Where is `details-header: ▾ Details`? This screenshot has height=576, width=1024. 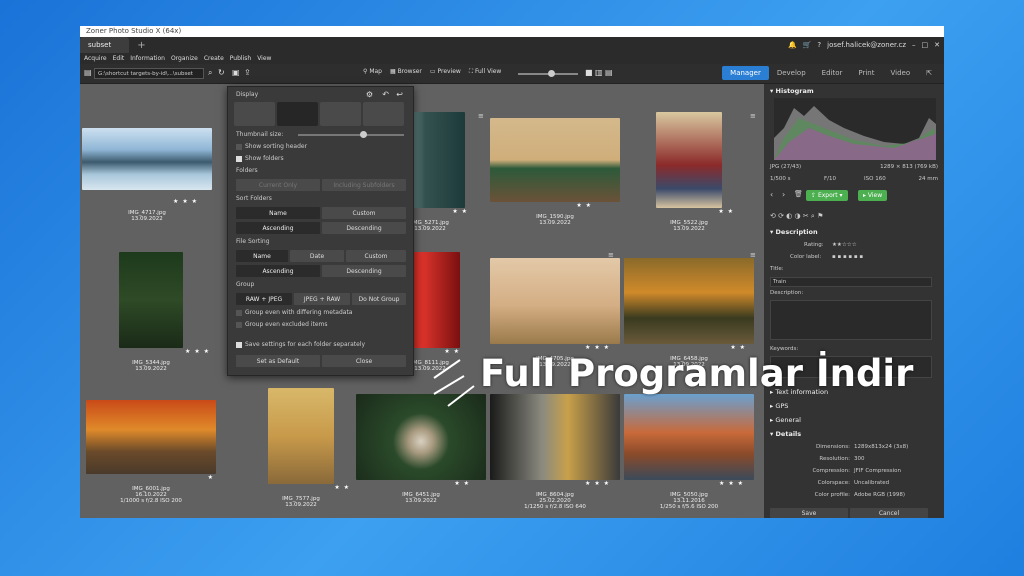 details-header: ▾ Details is located at coordinates (785, 434).